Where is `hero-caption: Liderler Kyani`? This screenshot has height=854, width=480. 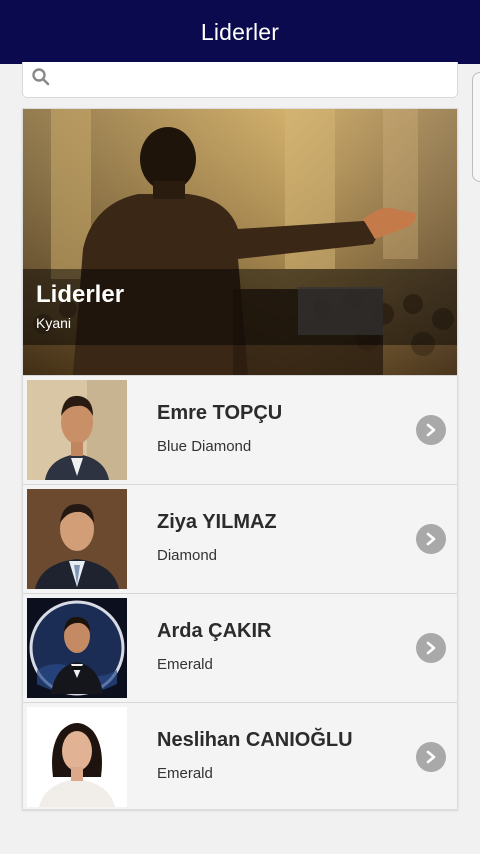
hero-caption: Liderler Kyani is located at coordinates (240, 307).